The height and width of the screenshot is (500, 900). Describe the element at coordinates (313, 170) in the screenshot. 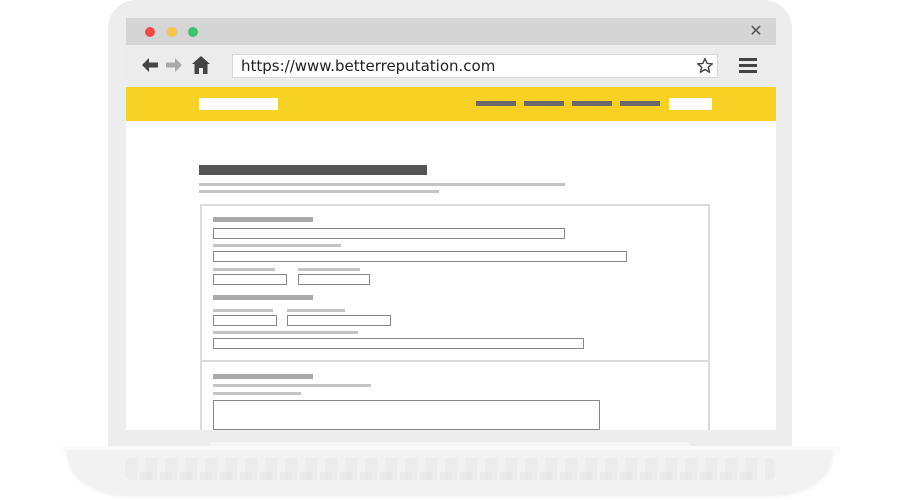

I see `page-title-placeholder` at that location.